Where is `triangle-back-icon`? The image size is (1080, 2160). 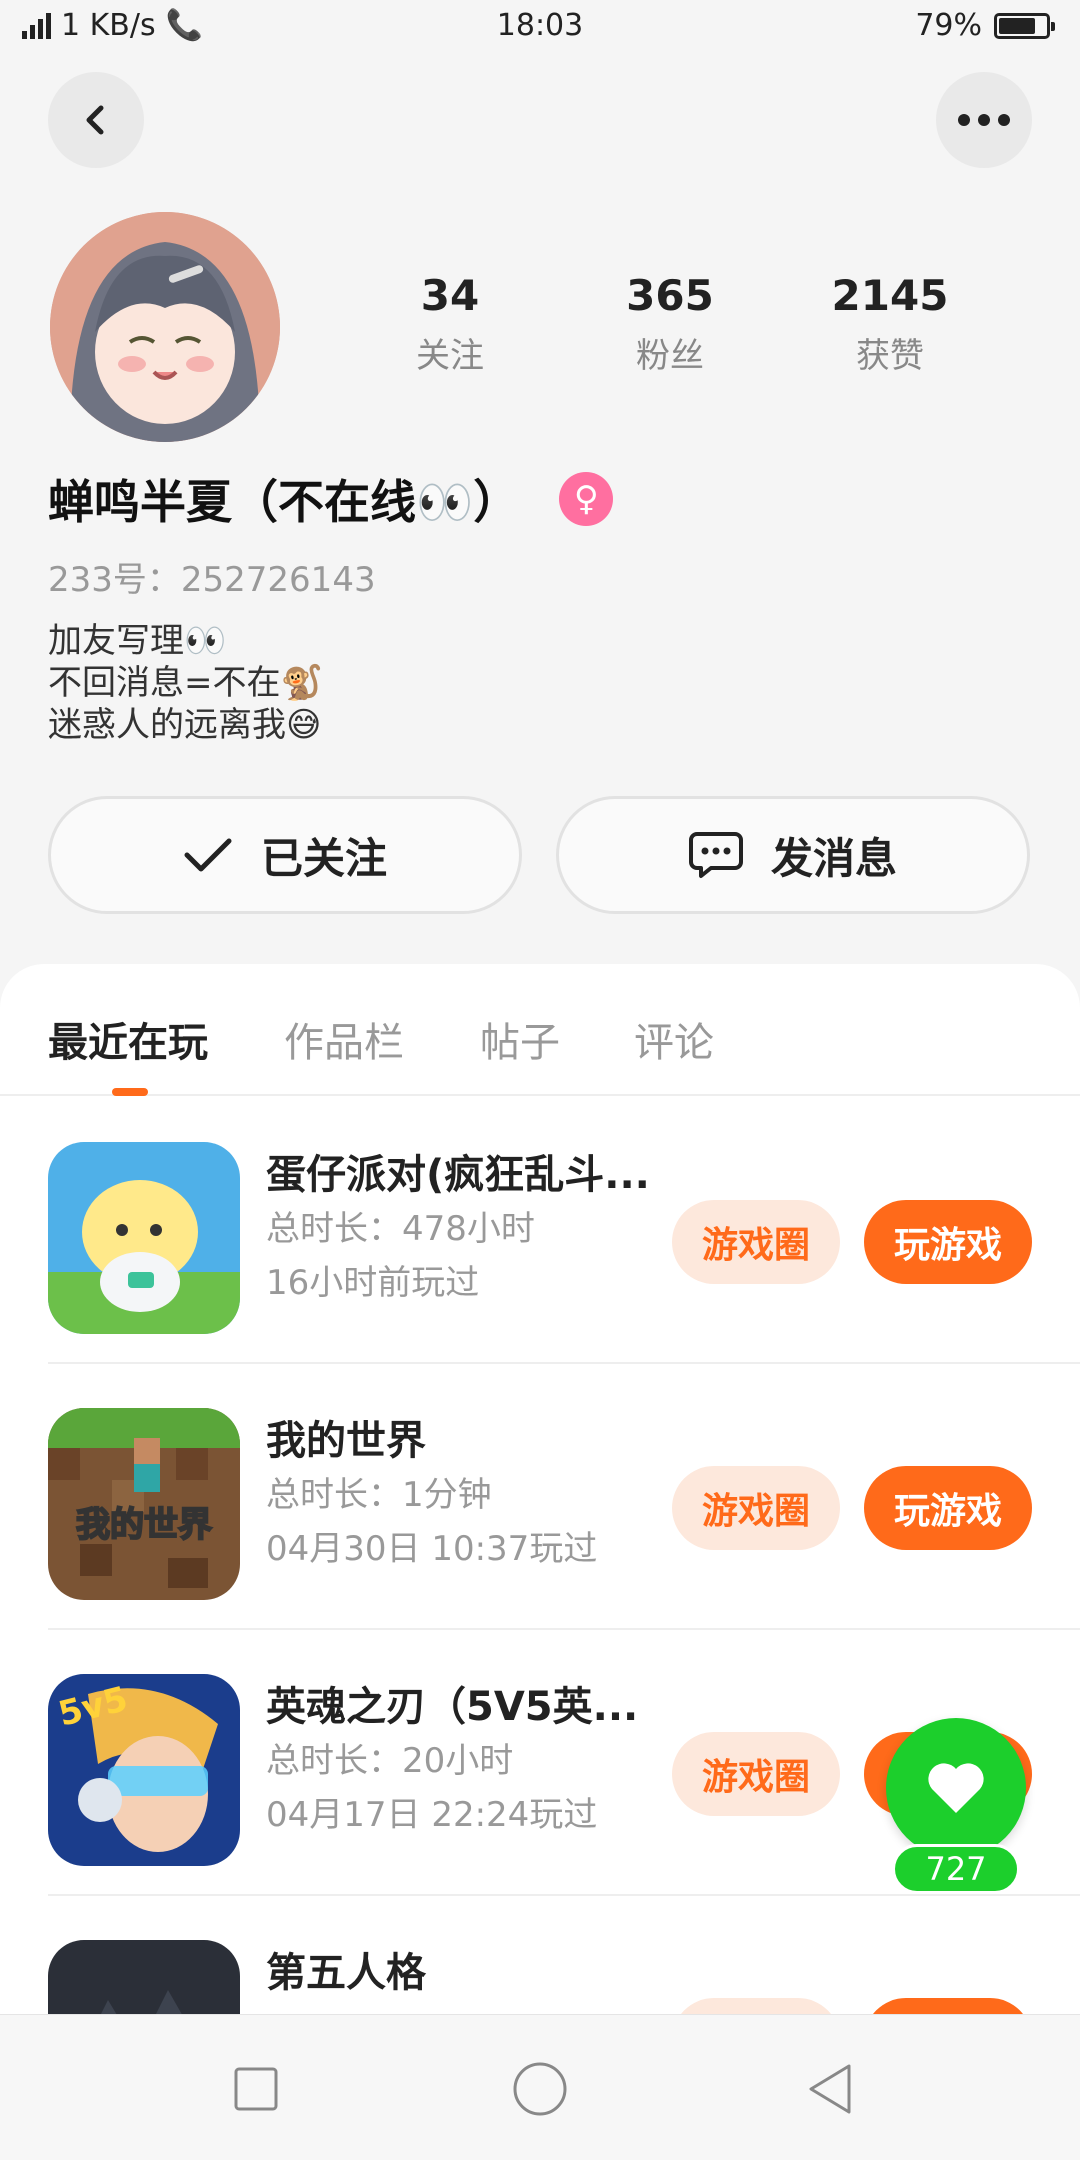
triangle-back-icon is located at coordinates (830, 2089).